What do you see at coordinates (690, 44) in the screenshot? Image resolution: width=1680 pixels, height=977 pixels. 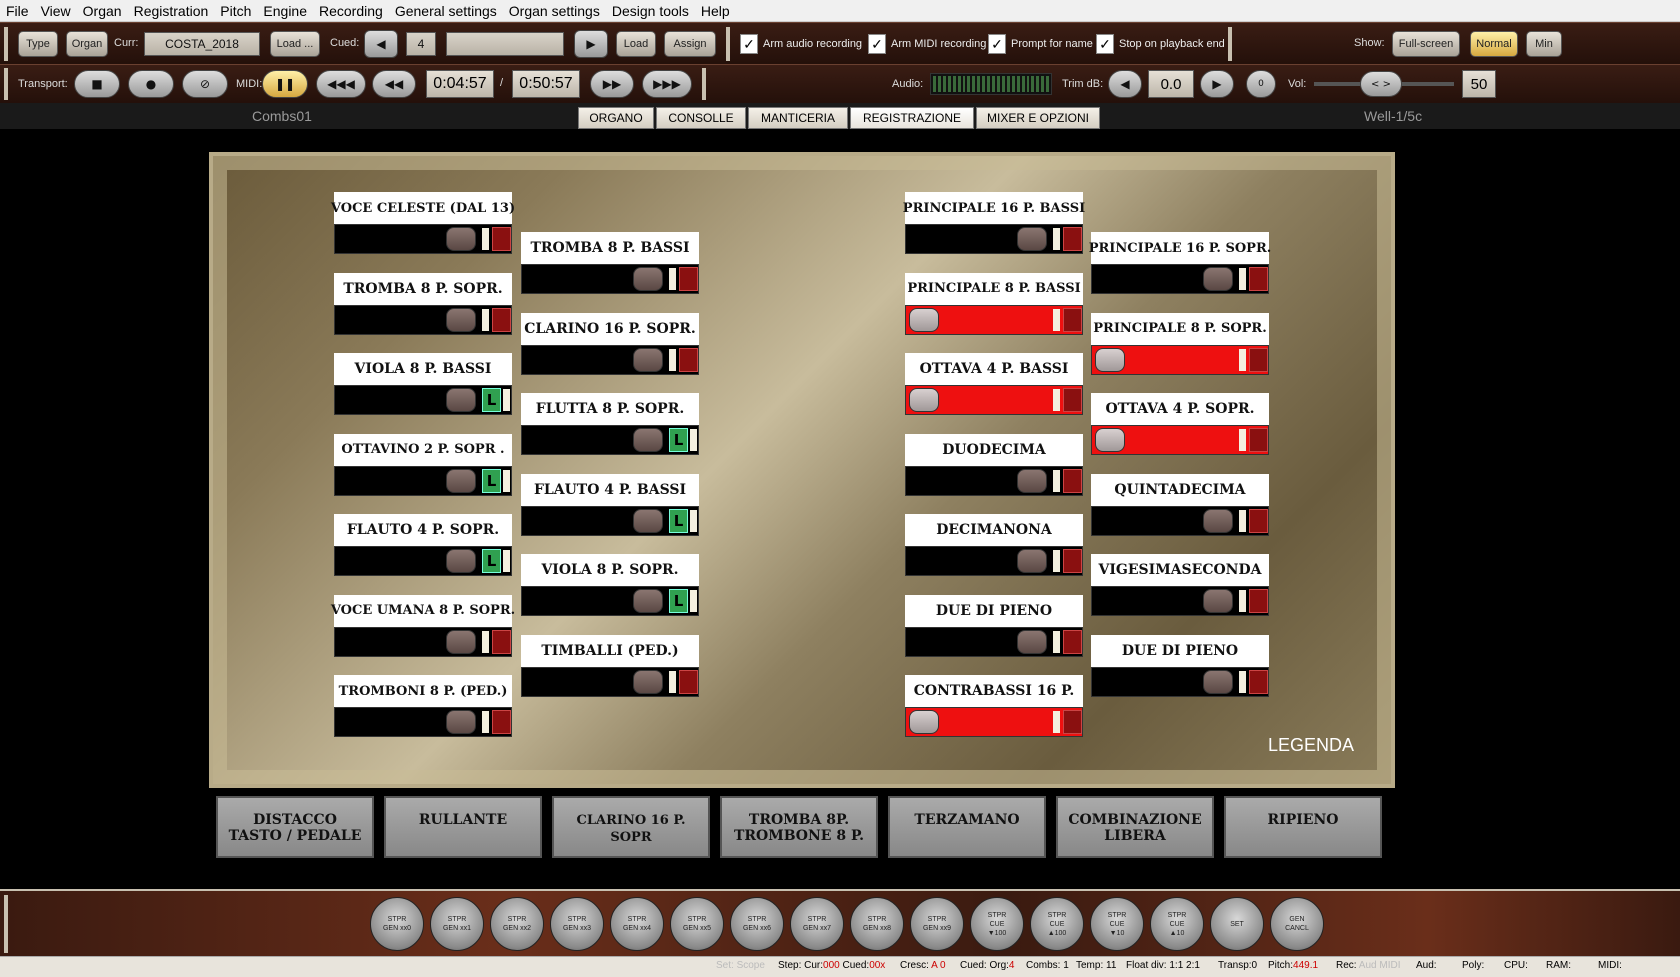 I see `assign-button: Assign` at bounding box center [690, 44].